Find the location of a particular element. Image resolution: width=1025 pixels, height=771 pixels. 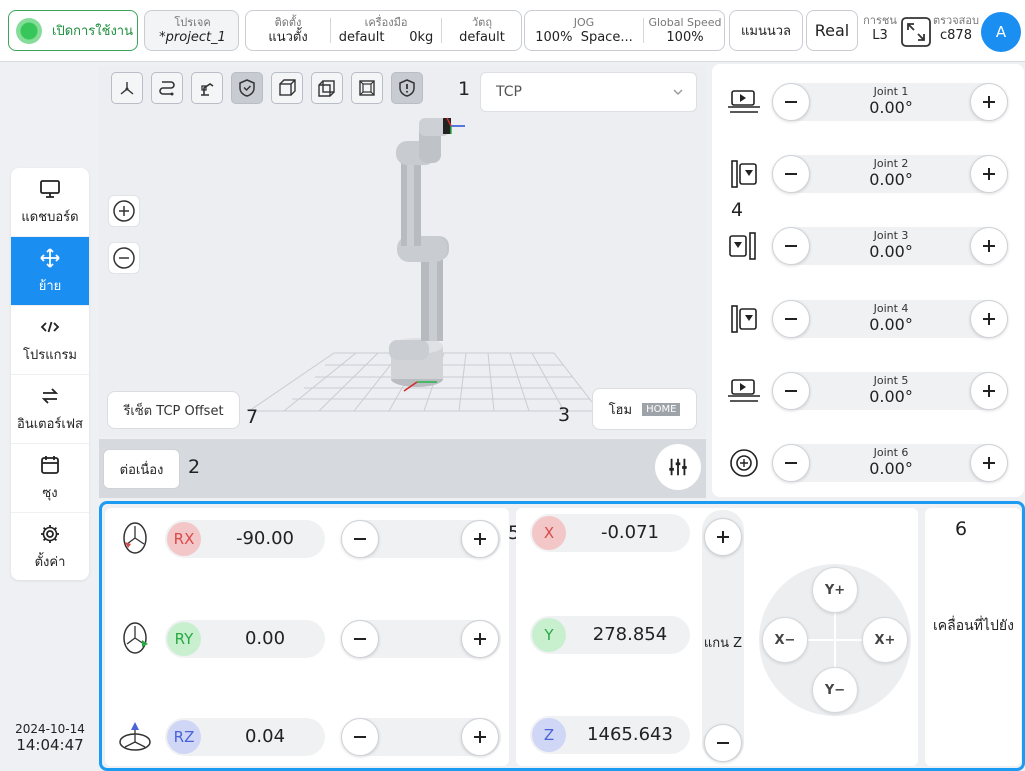

rx-value-track: RX -90.00 is located at coordinates (245, 539).